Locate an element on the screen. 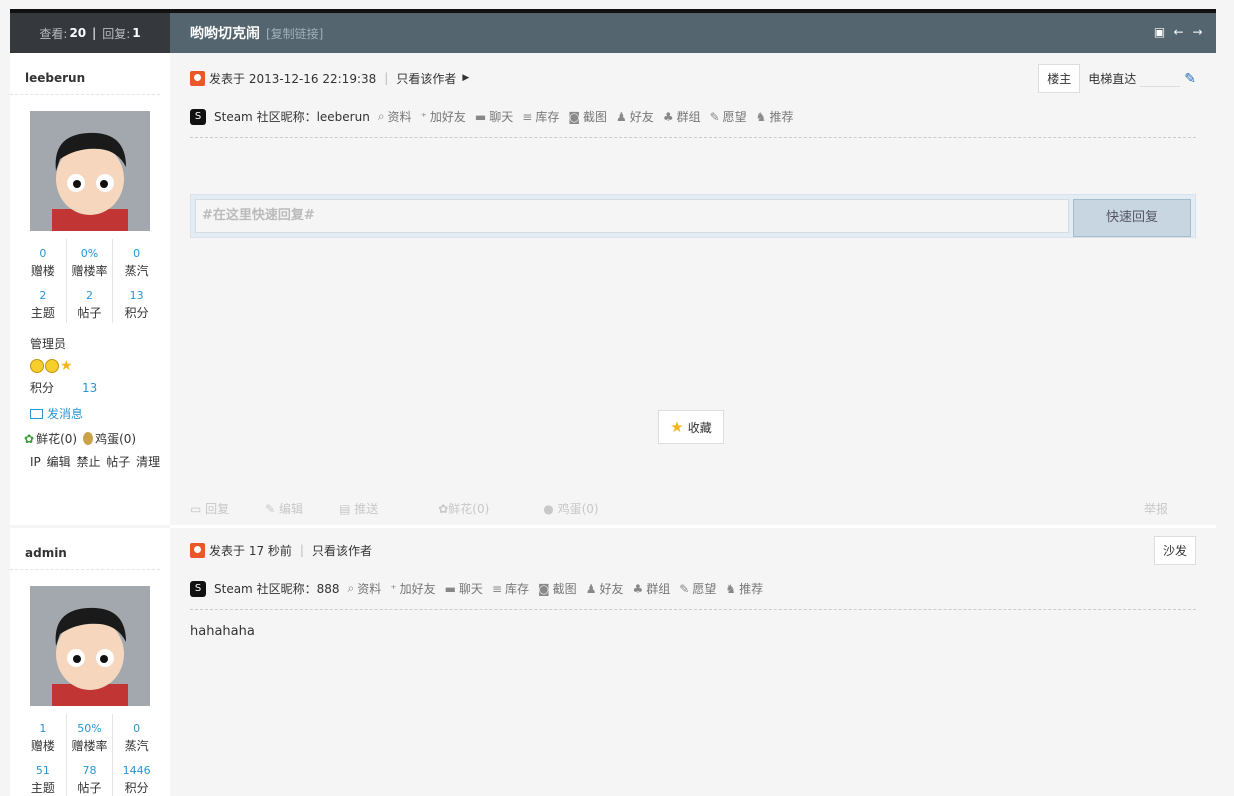 The image size is (1234, 796). star-icon: ★ is located at coordinates (66, 366).